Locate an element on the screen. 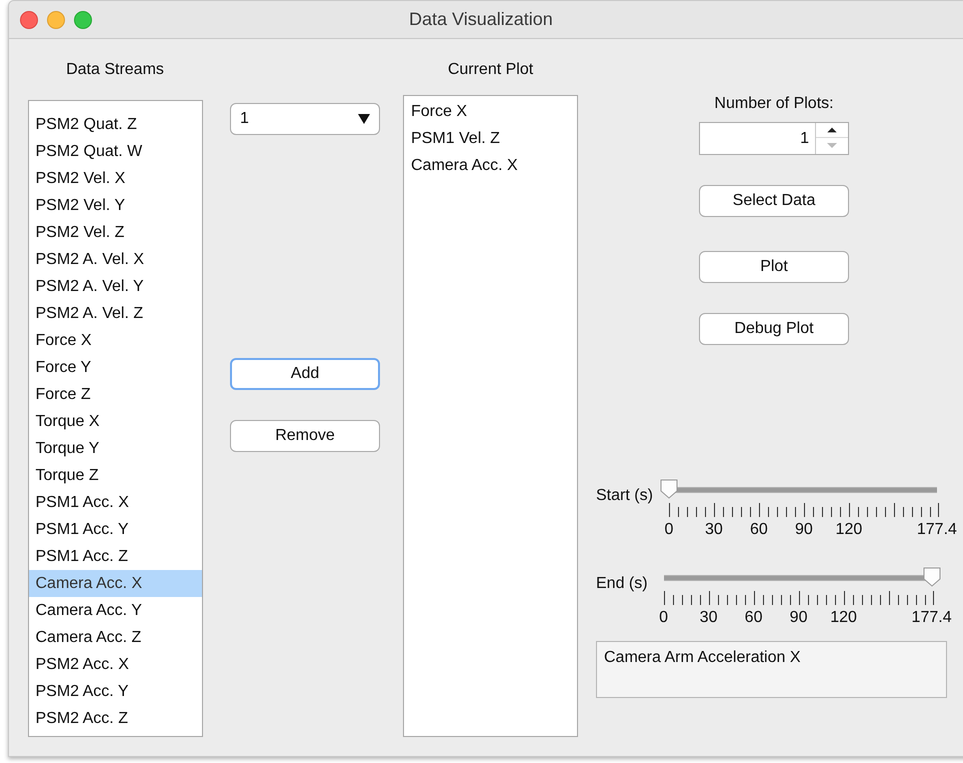 The image size is (963, 763). list-item: PSM2 Vel. Z is located at coordinates (115, 232).